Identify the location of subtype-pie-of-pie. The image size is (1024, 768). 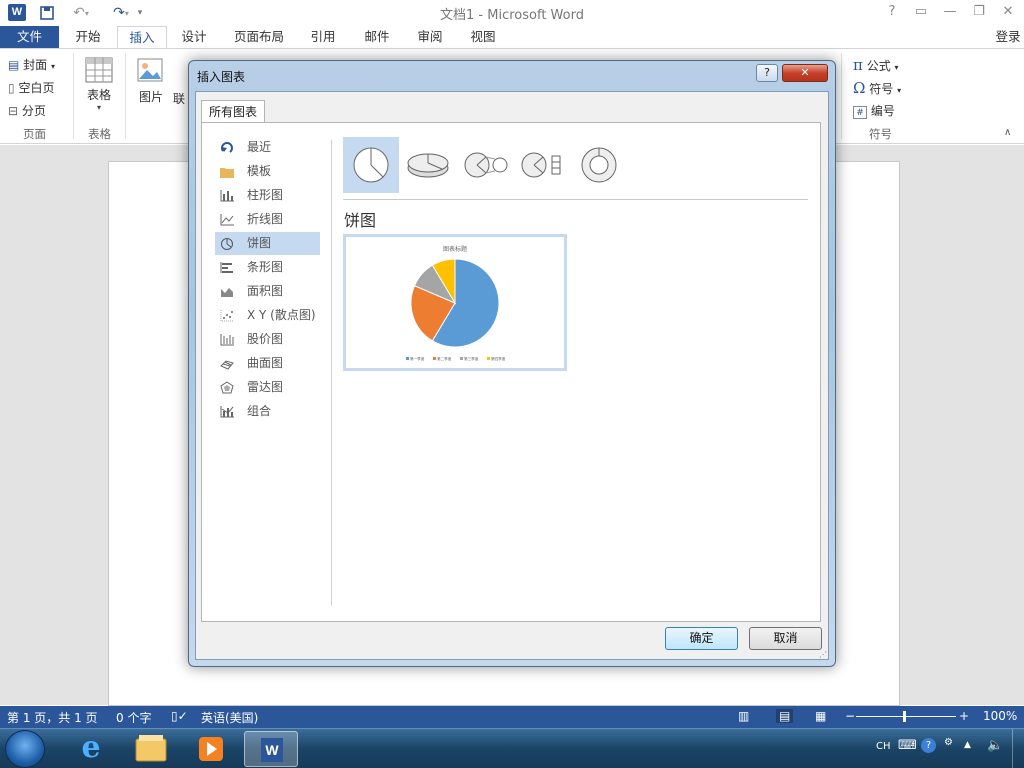
(485, 165).